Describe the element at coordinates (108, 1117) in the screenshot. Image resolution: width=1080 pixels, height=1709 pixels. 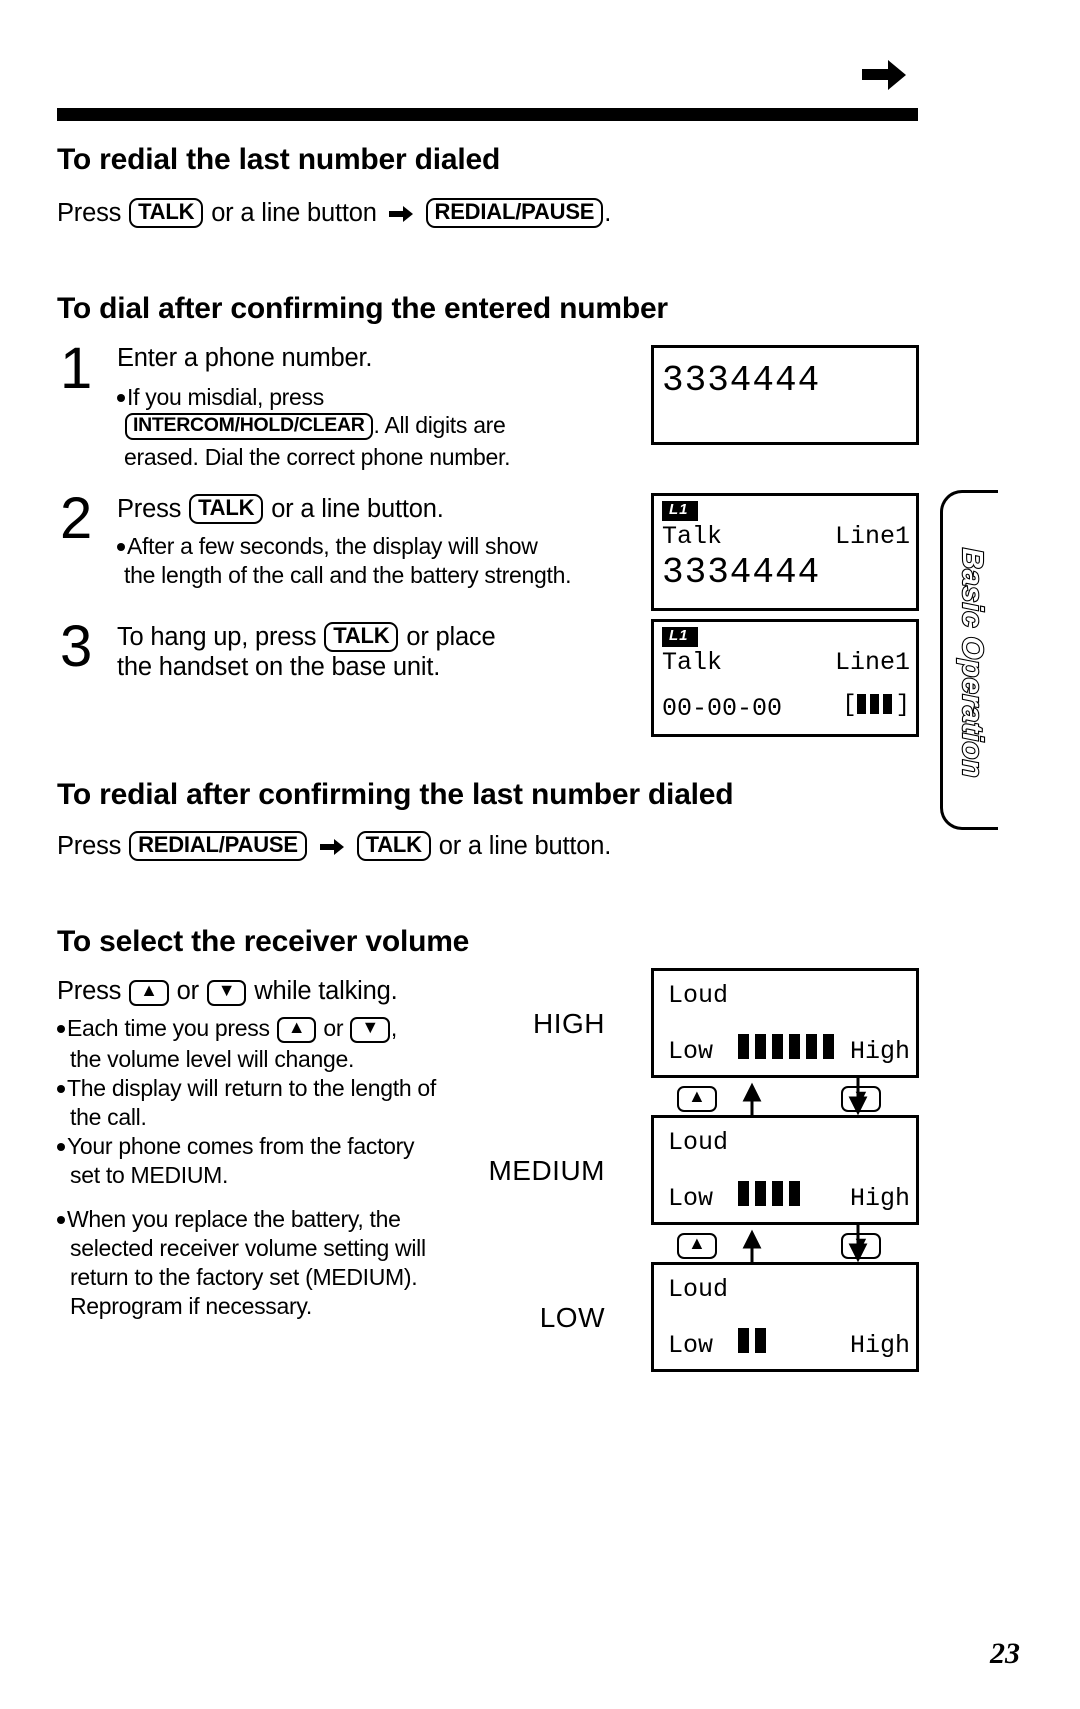
I see `volume-bullet-2-line2: the call.` at that location.